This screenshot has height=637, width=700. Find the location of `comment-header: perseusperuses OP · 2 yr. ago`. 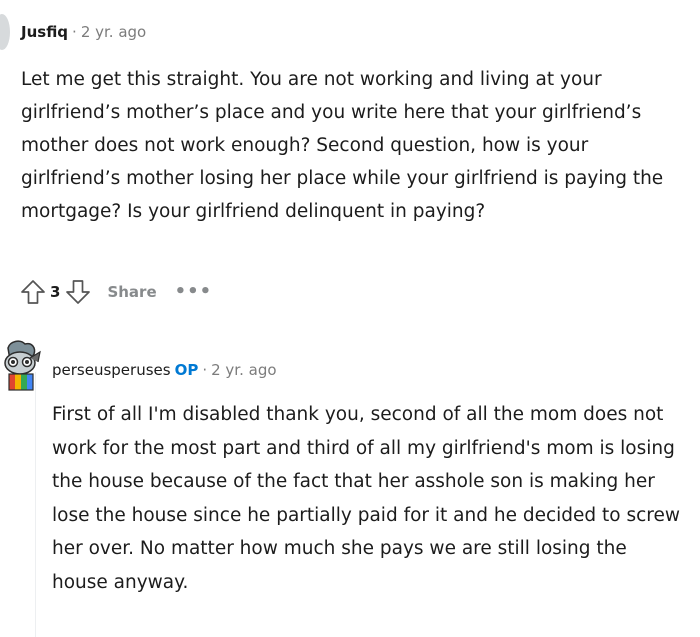

comment-header: perseusperuses OP · 2 yr. ago is located at coordinates (164, 370).